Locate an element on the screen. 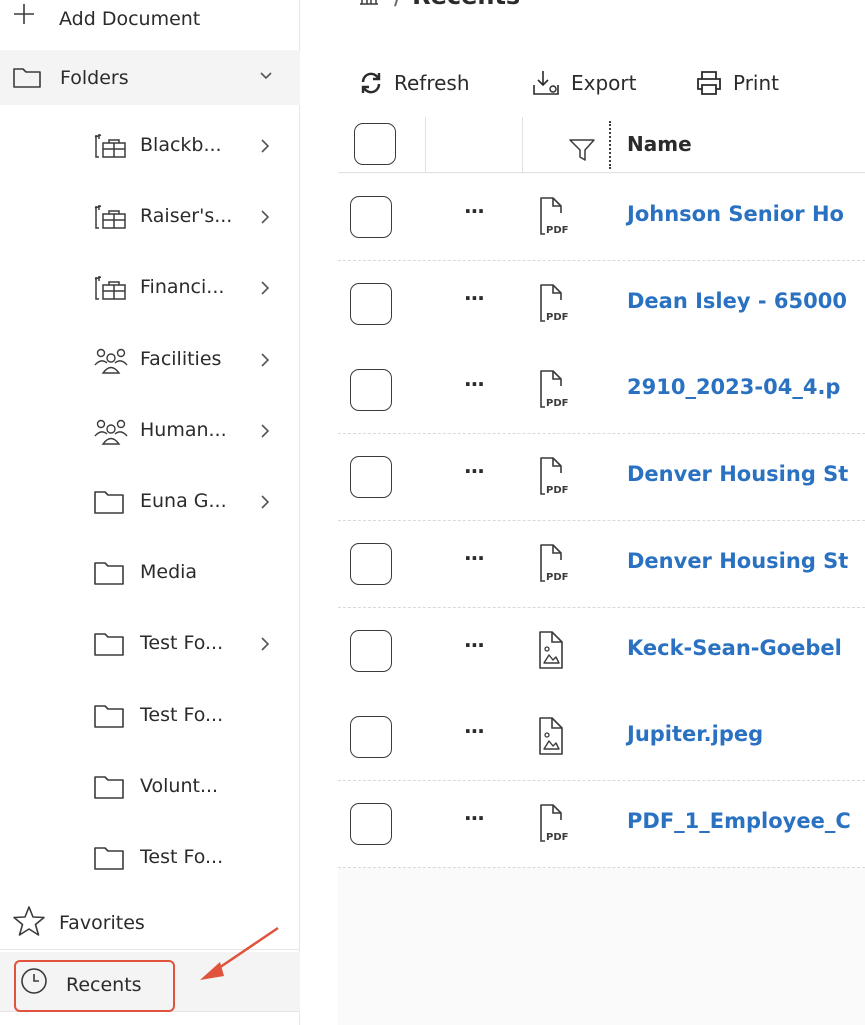 The image size is (865, 1025). filter-icon is located at coordinates (583, 150).